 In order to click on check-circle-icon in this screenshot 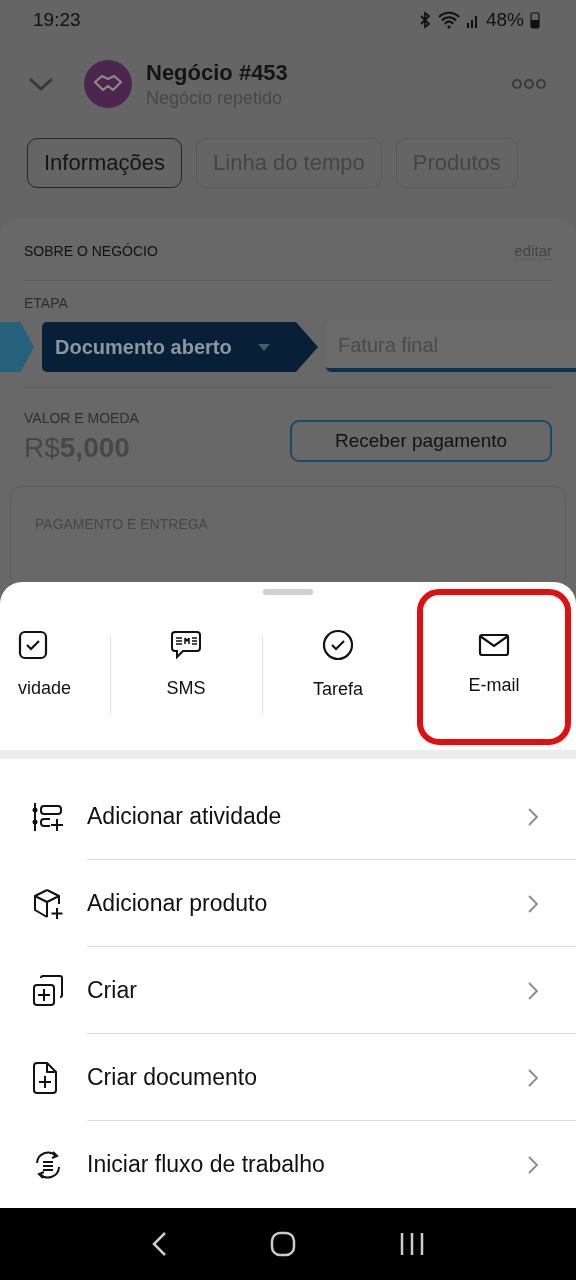, I will do `click(338, 645)`.